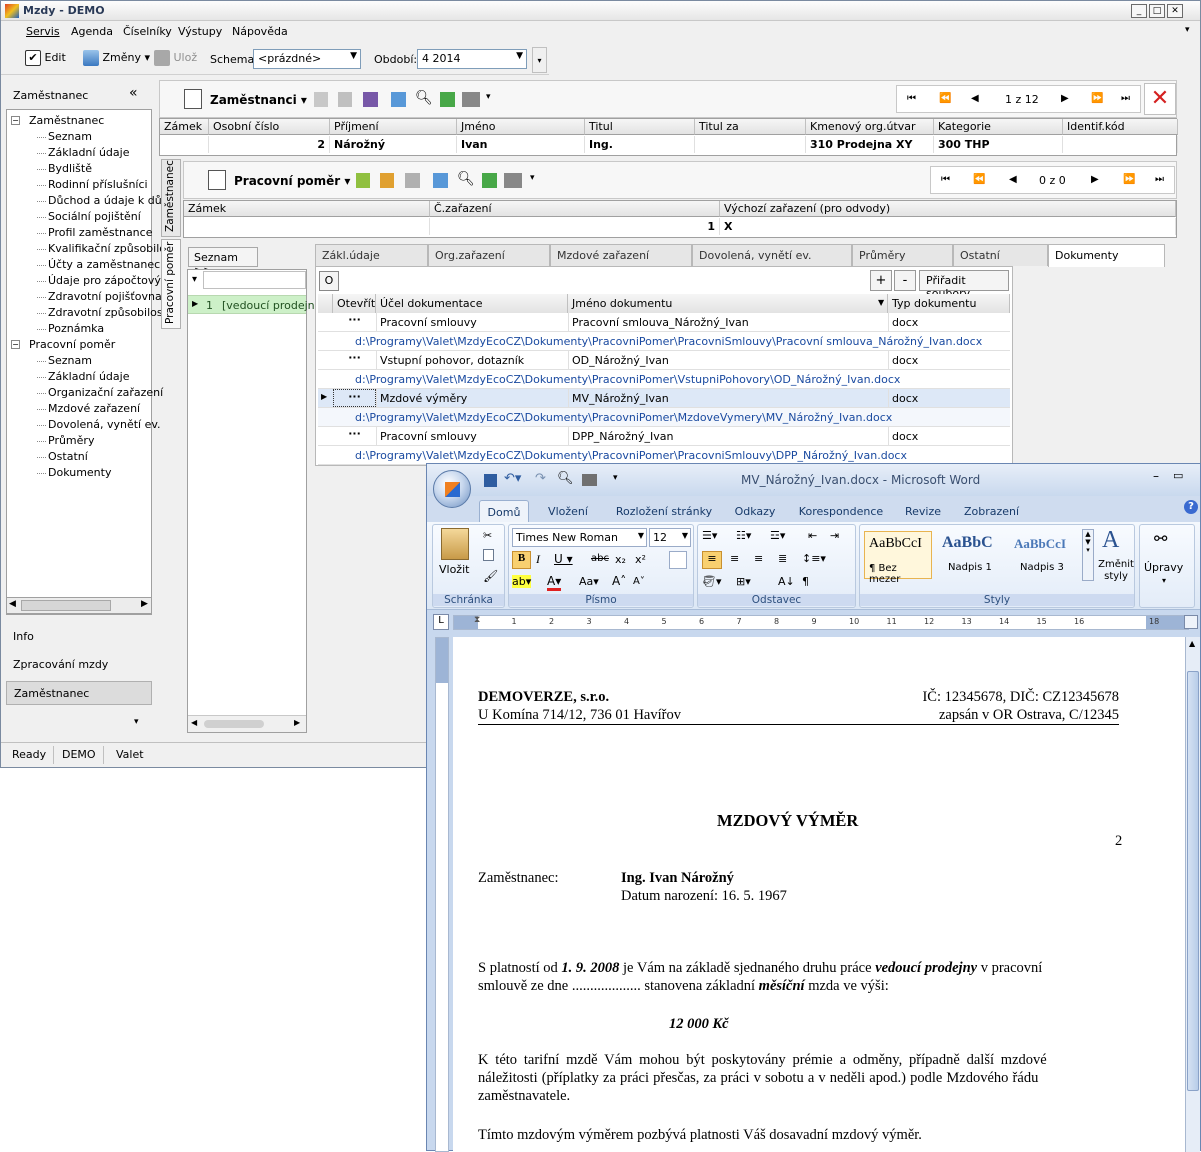 The image size is (1201, 1152). I want to click on next-record-button: ▶, so click(1095, 179).